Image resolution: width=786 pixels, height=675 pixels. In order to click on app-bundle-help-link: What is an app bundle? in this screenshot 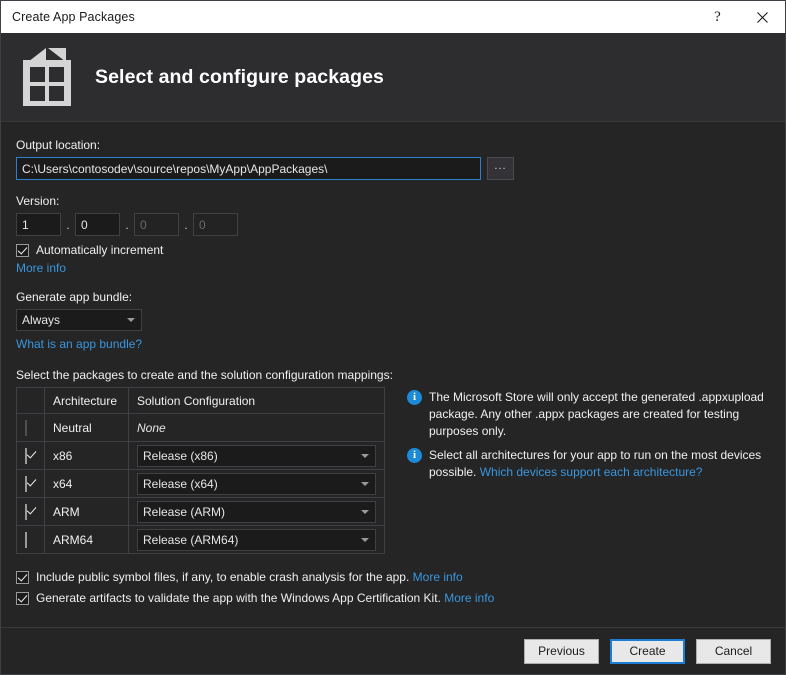, I will do `click(393, 344)`.